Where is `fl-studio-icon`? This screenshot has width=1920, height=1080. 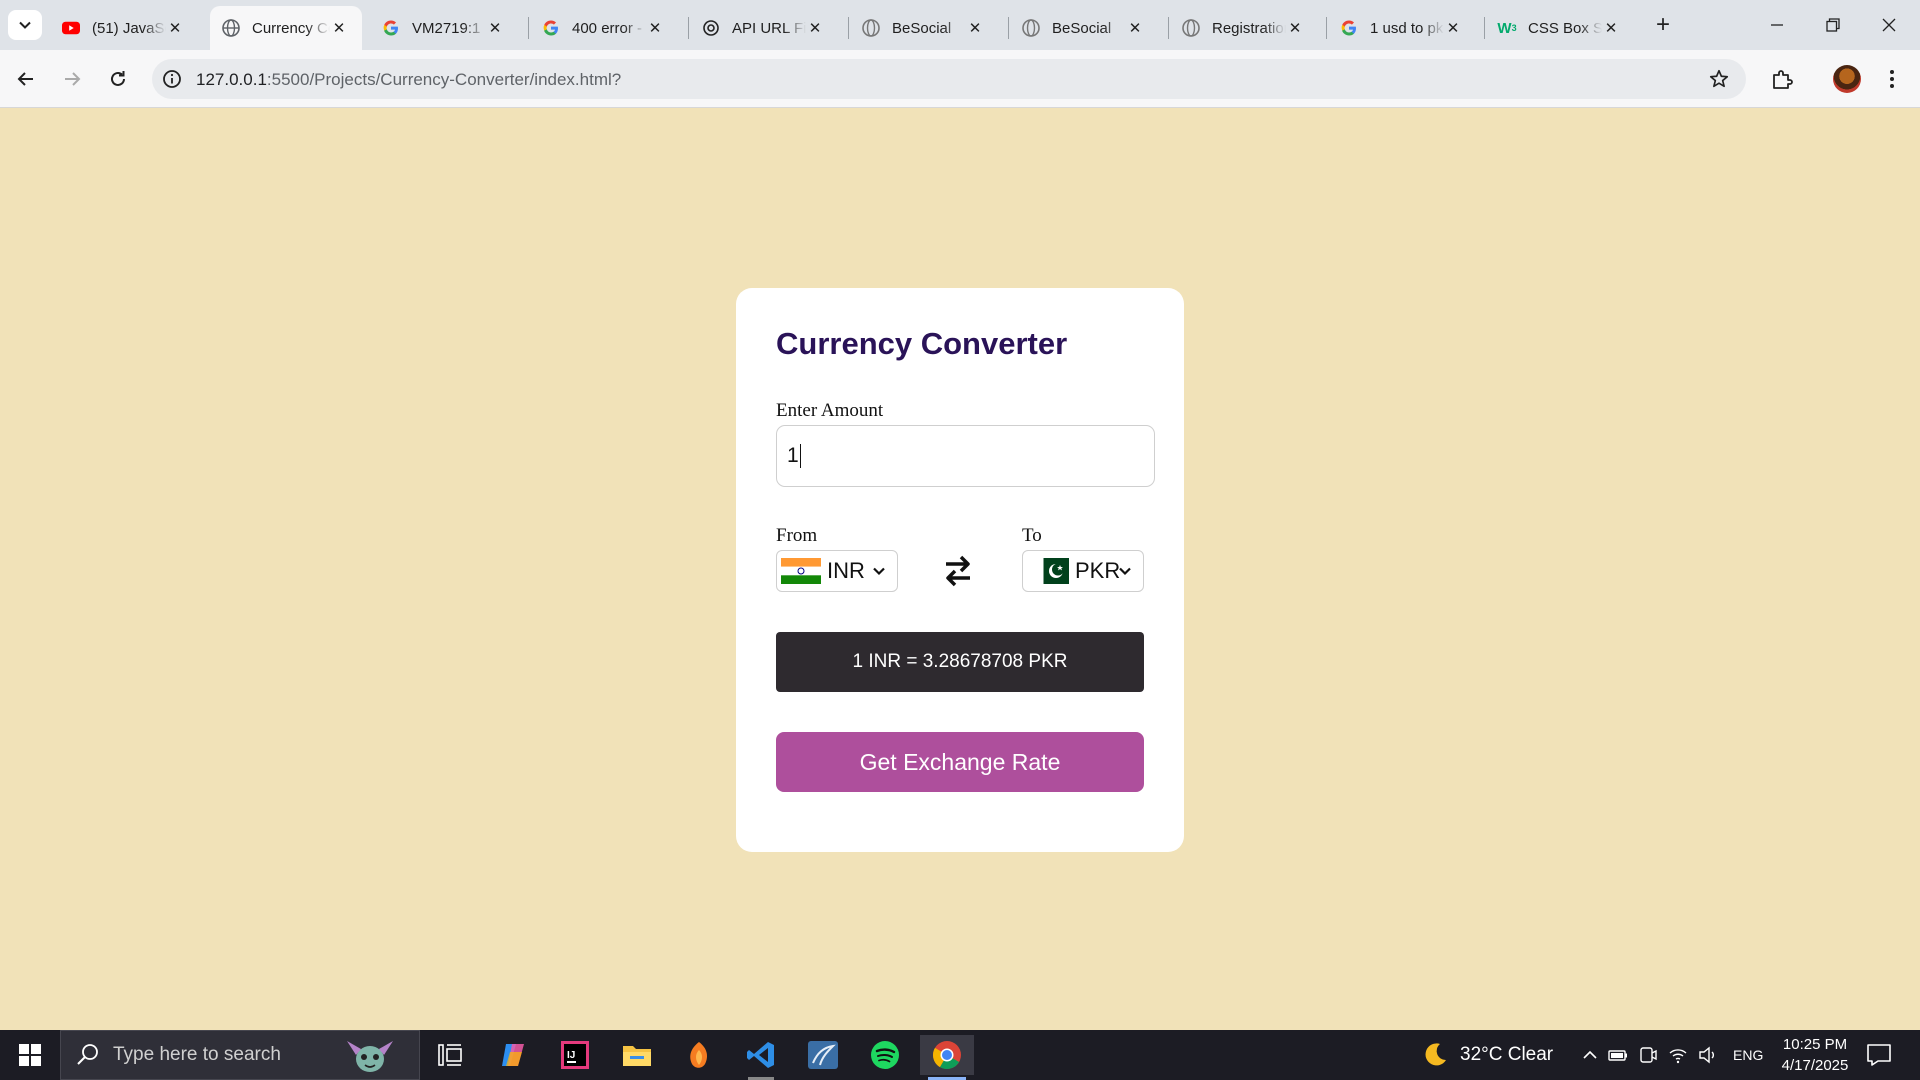 fl-studio-icon is located at coordinates (698, 1055).